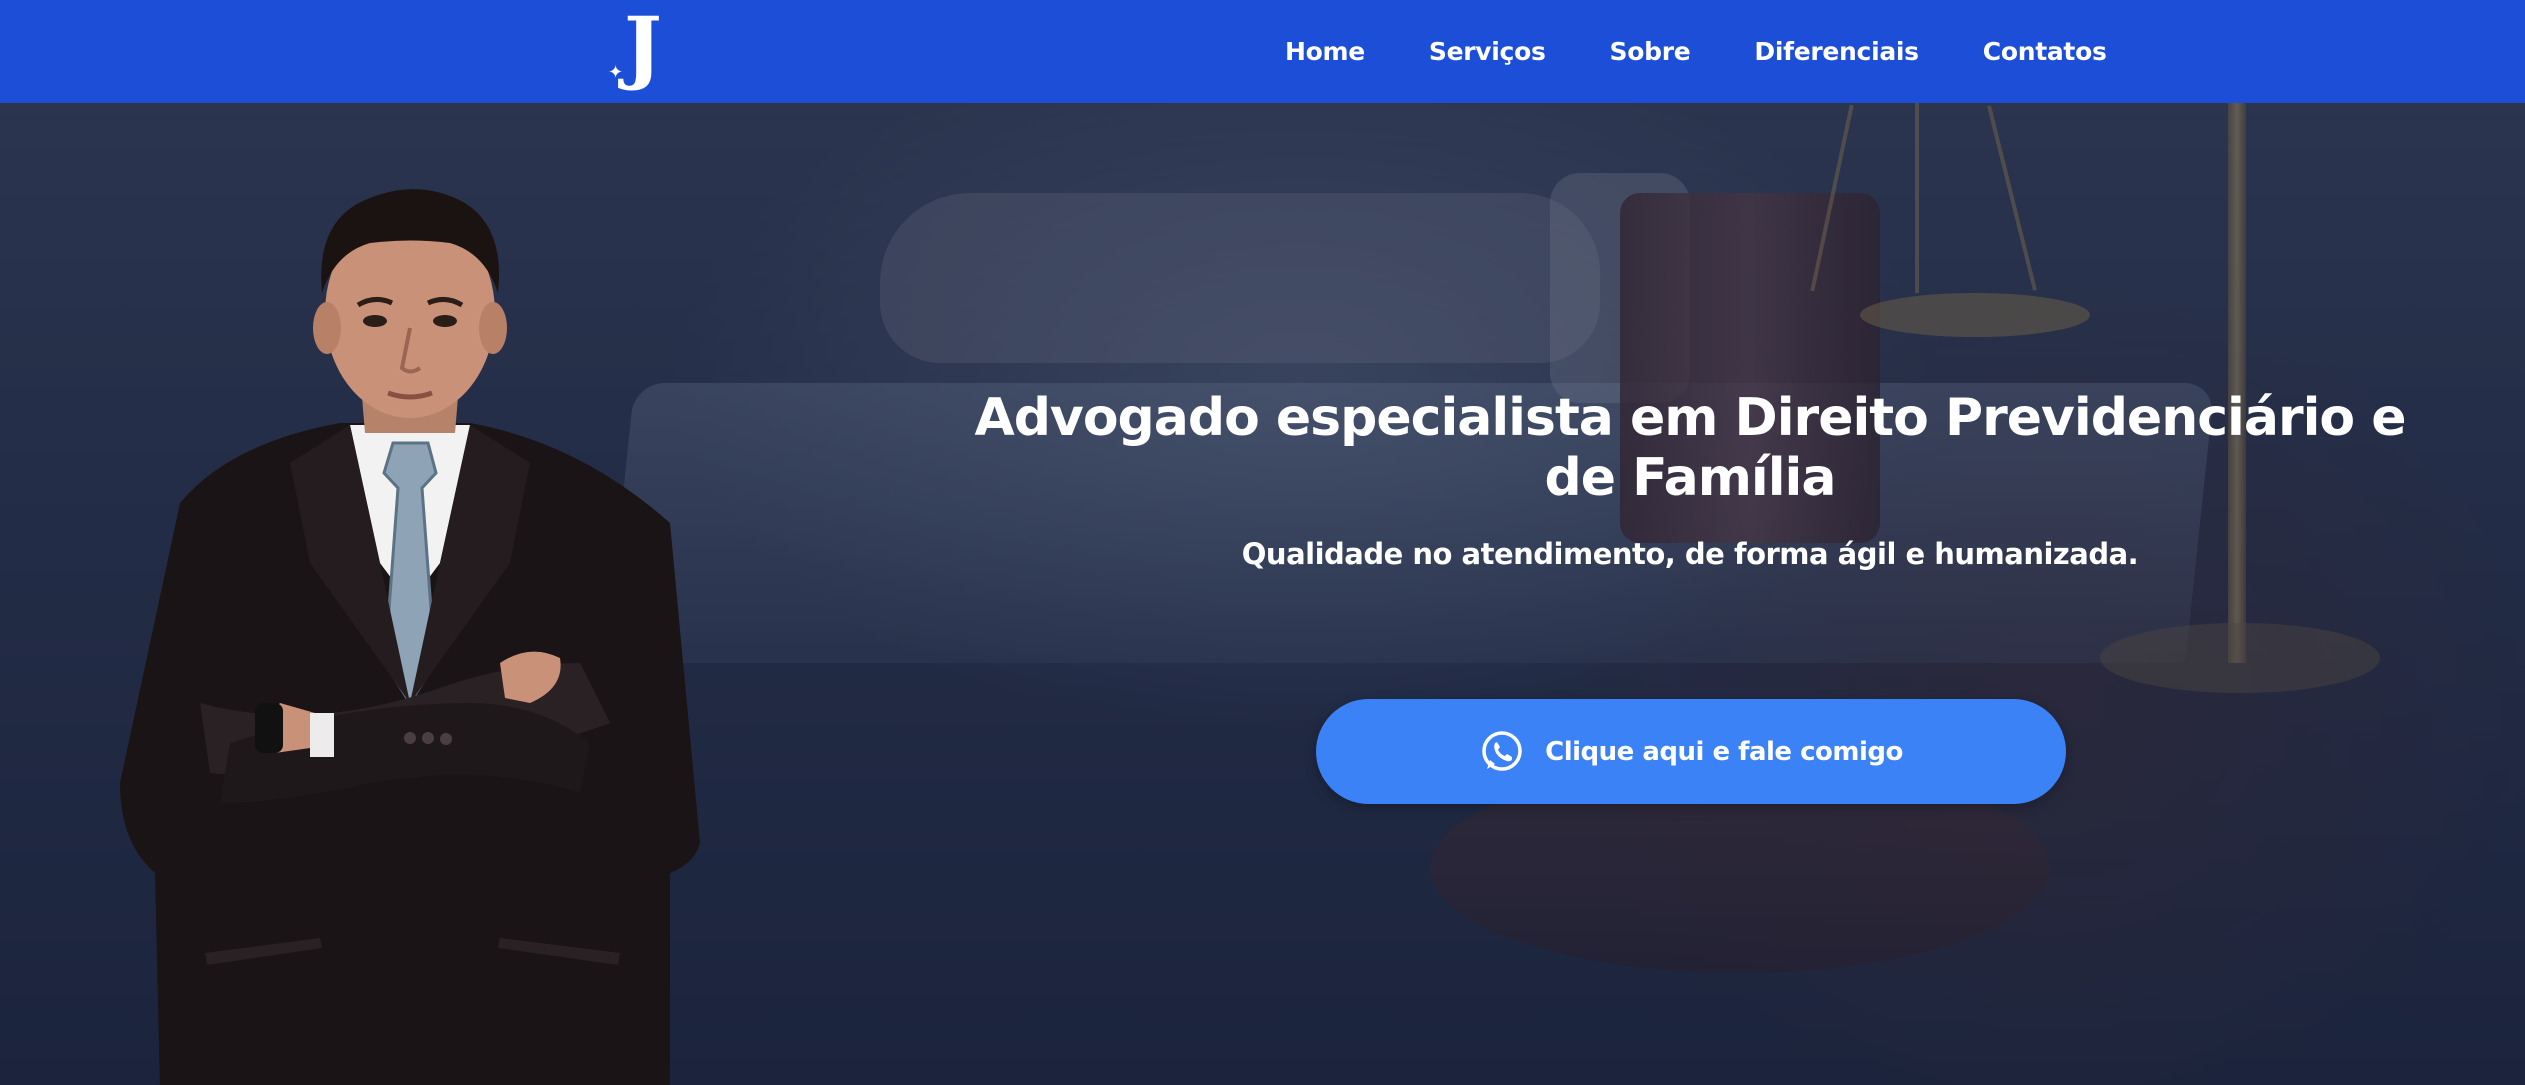  What do you see at coordinates (1724, 751) in the screenshot?
I see `cta-label: Clique aqui e fale comigo` at bounding box center [1724, 751].